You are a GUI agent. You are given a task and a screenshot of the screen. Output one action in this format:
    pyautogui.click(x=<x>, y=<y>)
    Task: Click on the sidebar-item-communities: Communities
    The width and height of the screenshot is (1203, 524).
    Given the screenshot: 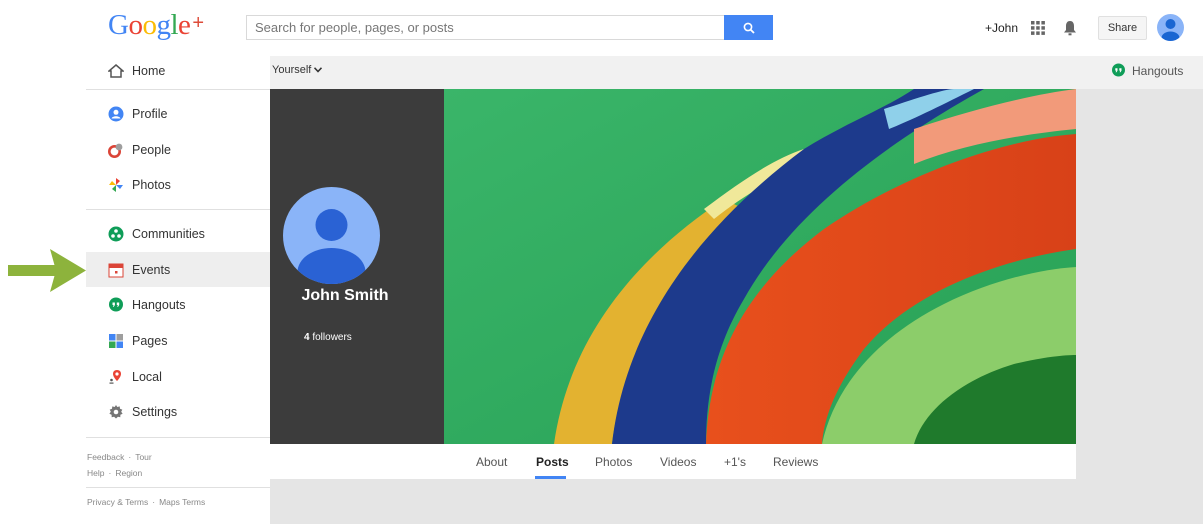 What is the action you would take?
    pyautogui.click(x=178, y=233)
    